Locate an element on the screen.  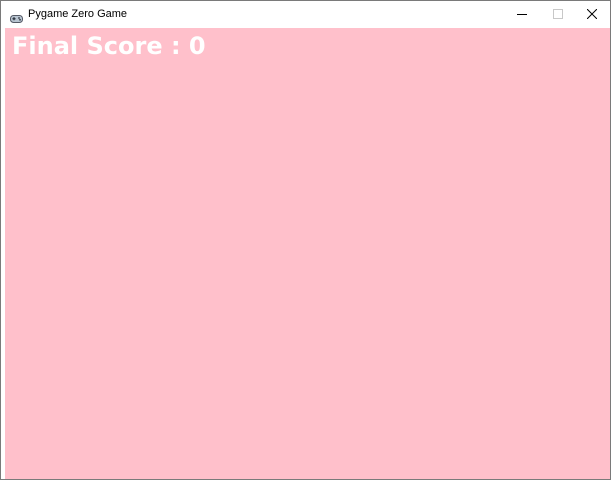
minimize-button is located at coordinates (522, 14).